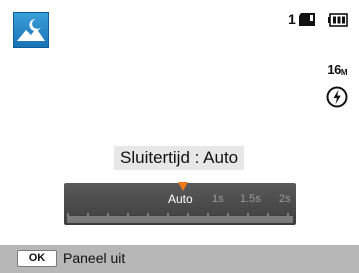 This screenshot has width=359, height=273. Describe the element at coordinates (179, 259) in the screenshot. I see `help-bar: OK Paneel uit` at that location.